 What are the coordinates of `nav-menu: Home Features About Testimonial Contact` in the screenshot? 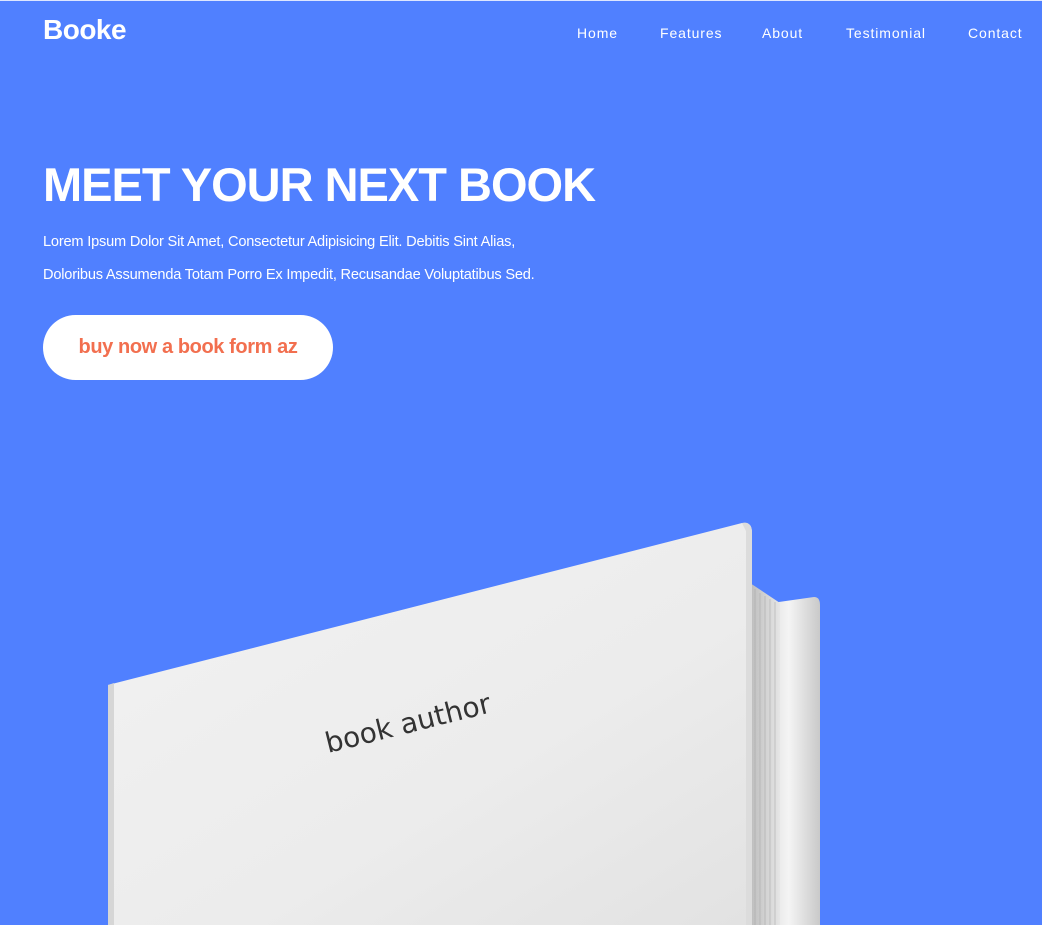 It's located at (521, 35).